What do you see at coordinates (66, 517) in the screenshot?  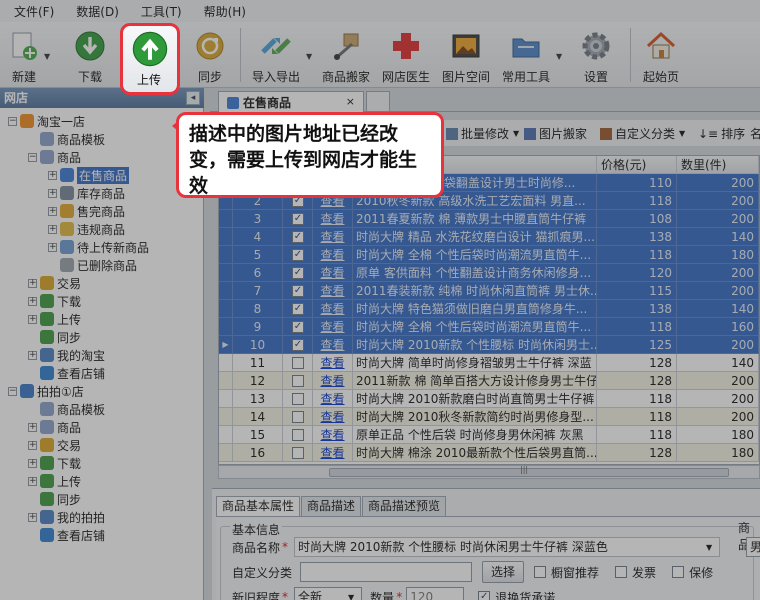 I see `tree-item: + 我的拍拍` at bounding box center [66, 517].